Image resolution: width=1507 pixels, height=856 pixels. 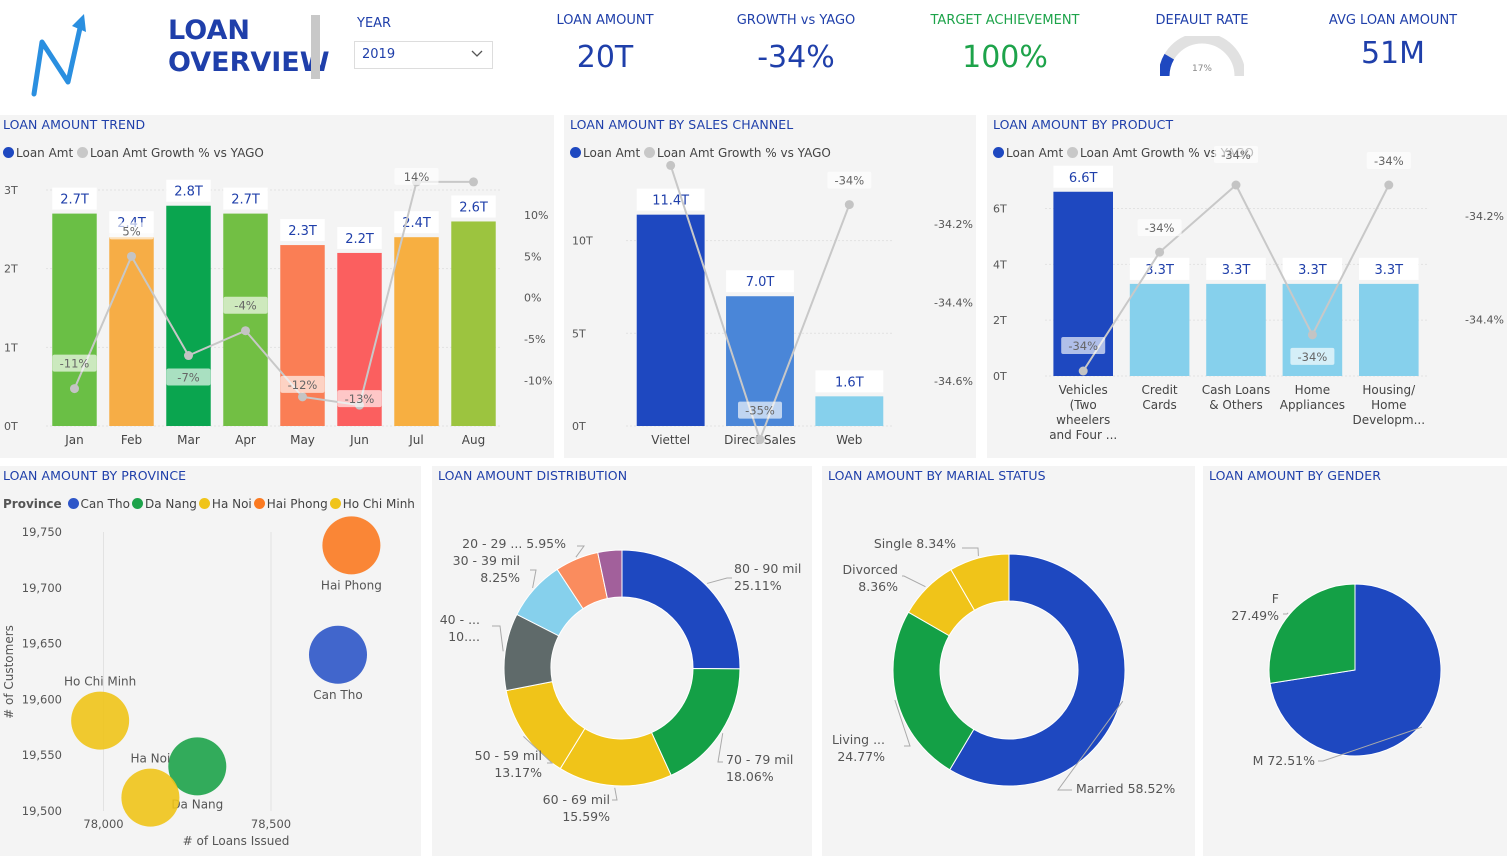 What do you see at coordinates (759, 759) in the screenshot?
I see `slice-label: 70 - 79 mil` at bounding box center [759, 759].